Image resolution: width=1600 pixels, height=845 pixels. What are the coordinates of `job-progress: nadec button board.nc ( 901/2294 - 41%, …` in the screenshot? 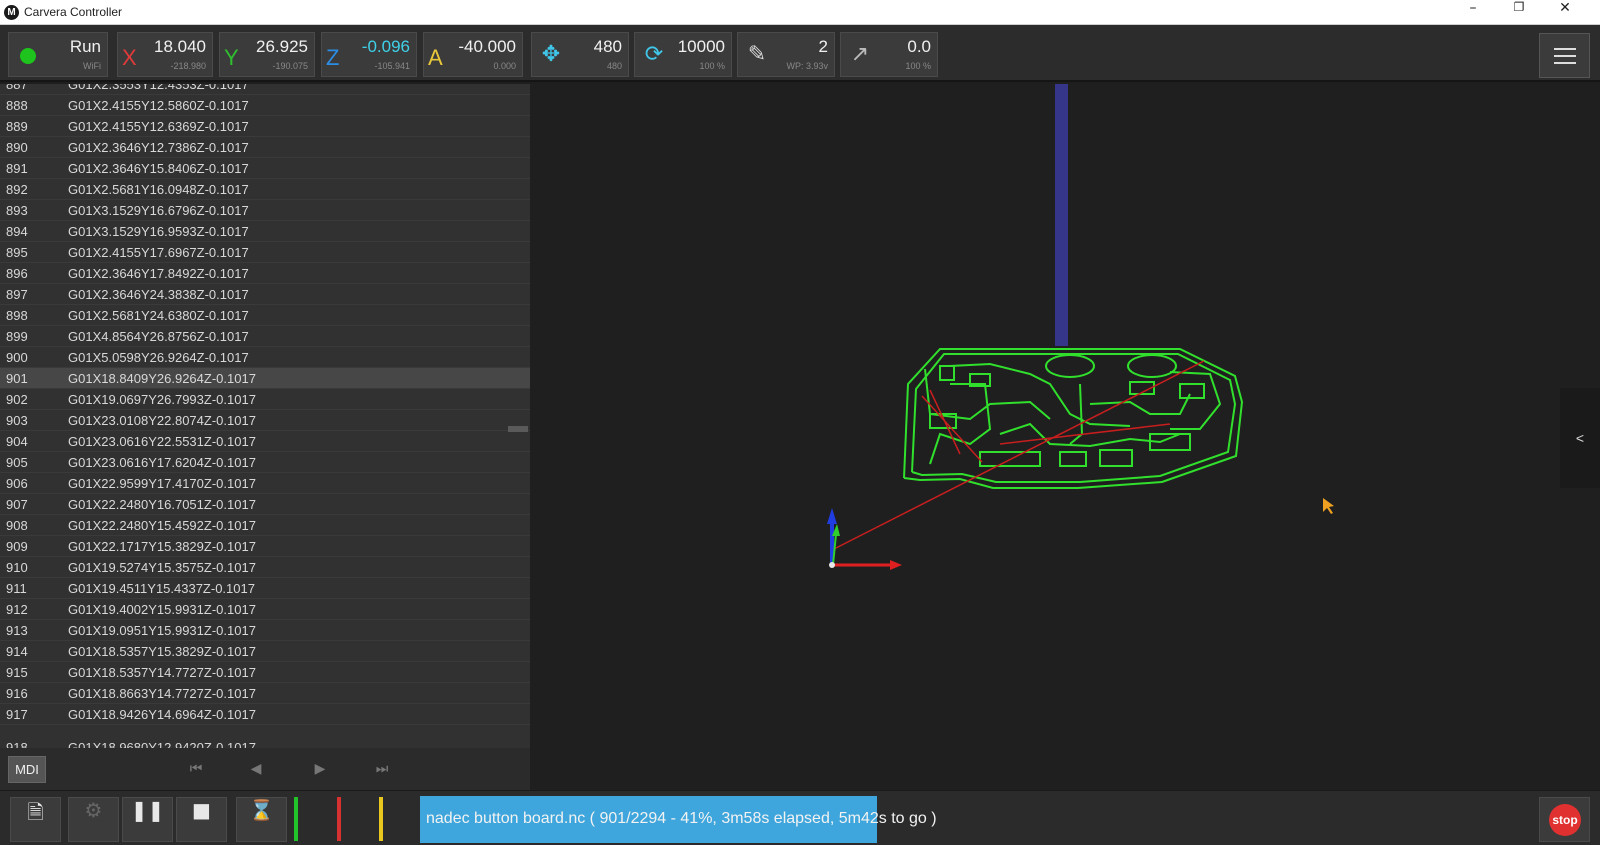 It's located at (977, 819).